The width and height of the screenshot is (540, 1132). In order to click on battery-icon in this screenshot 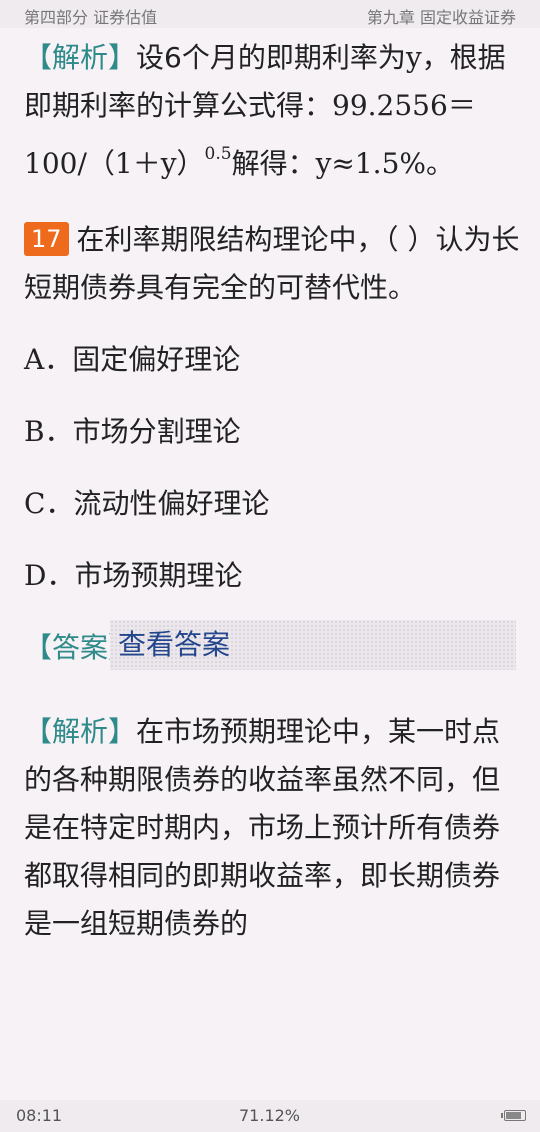, I will do `click(513, 1115)`.